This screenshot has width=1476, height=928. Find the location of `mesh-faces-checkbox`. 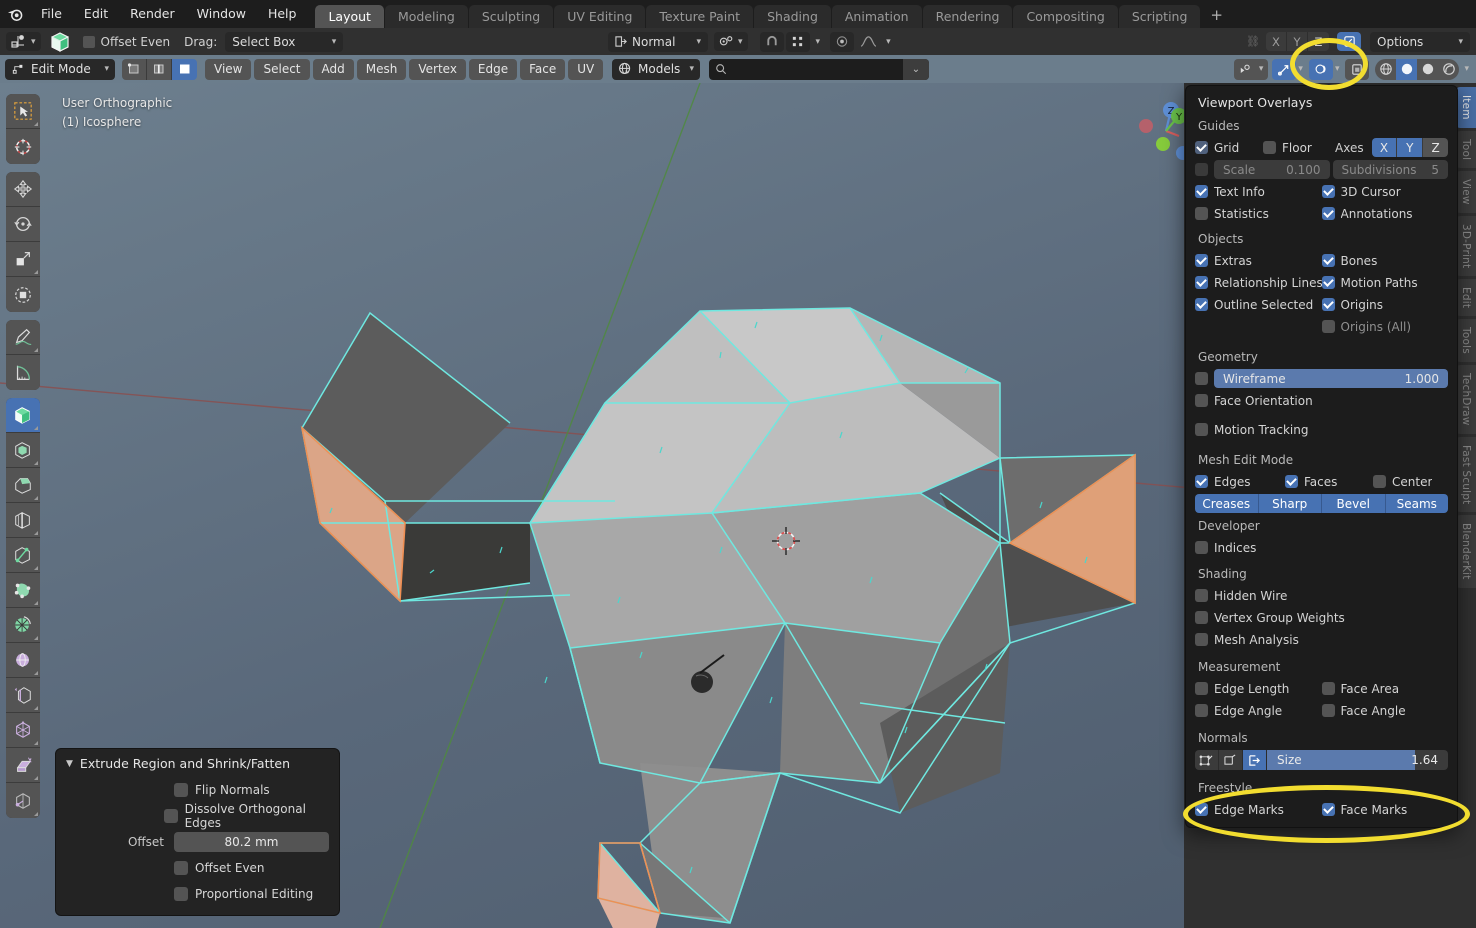

mesh-faces-checkbox is located at coordinates (1291, 481).